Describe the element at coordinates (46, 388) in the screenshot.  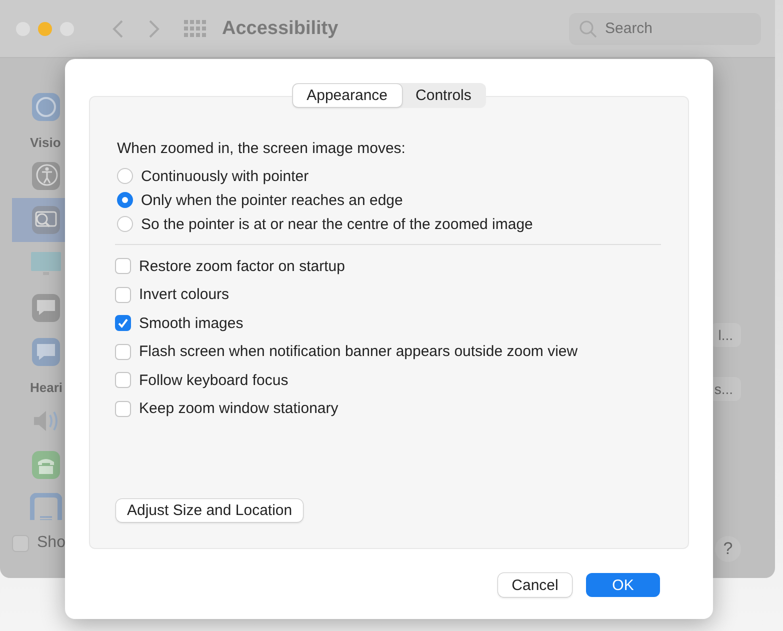
I see `section-heading: Heari` at that location.